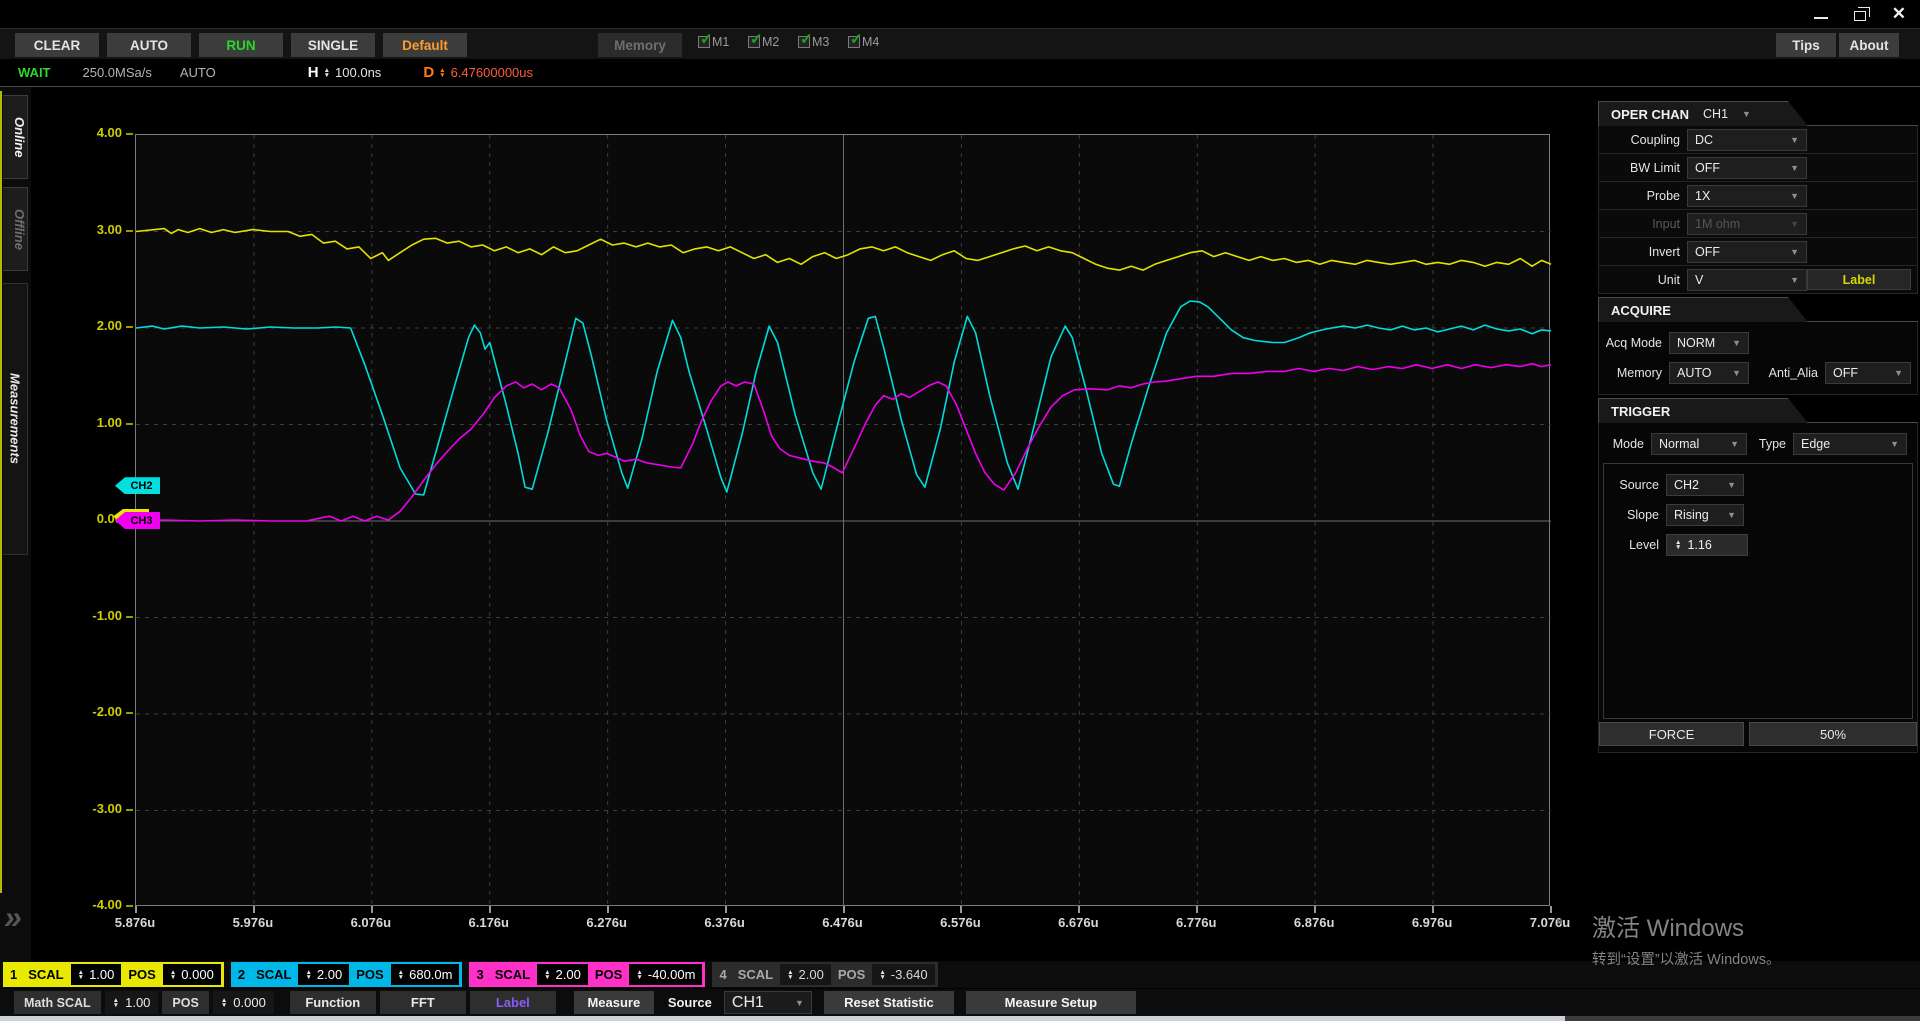  I want to click on acq-mode-select: NORM ▼, so click(1709, 343).